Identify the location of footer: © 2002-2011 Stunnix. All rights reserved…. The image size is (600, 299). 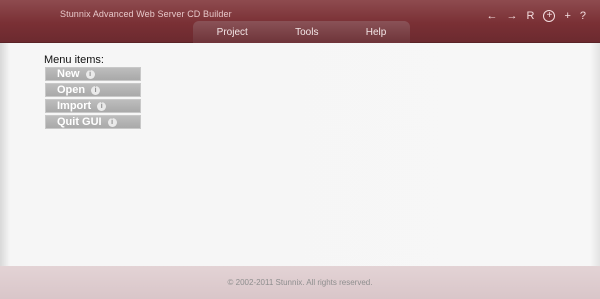
(300, 282).